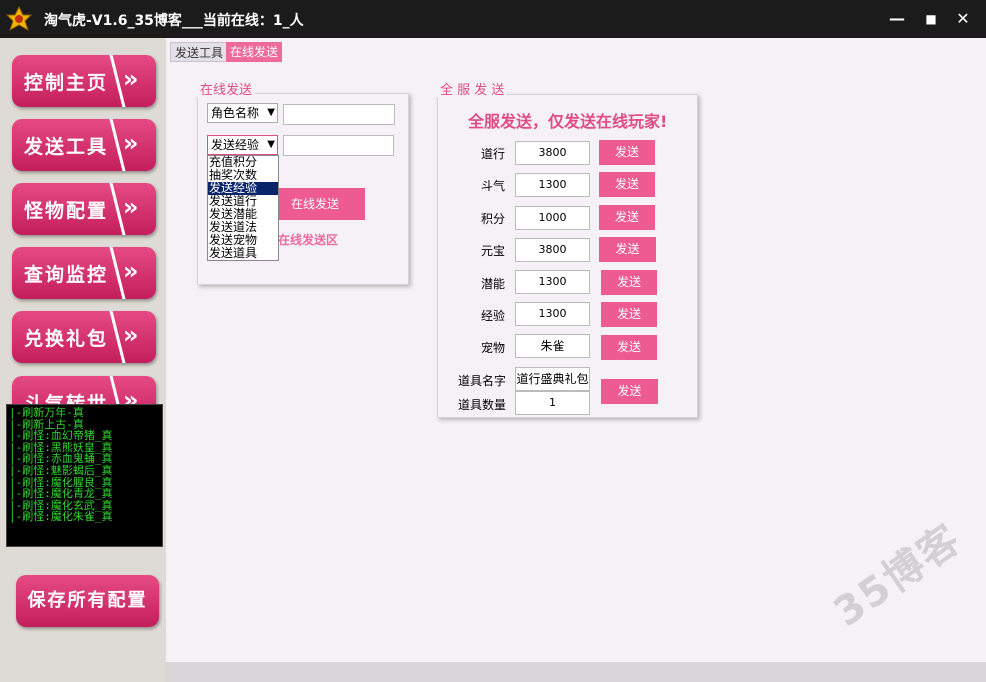  What do you see at coordinates (931, 19) in the screenshot?
I see `maximize-button: ■` at bounding box center [931, 19].